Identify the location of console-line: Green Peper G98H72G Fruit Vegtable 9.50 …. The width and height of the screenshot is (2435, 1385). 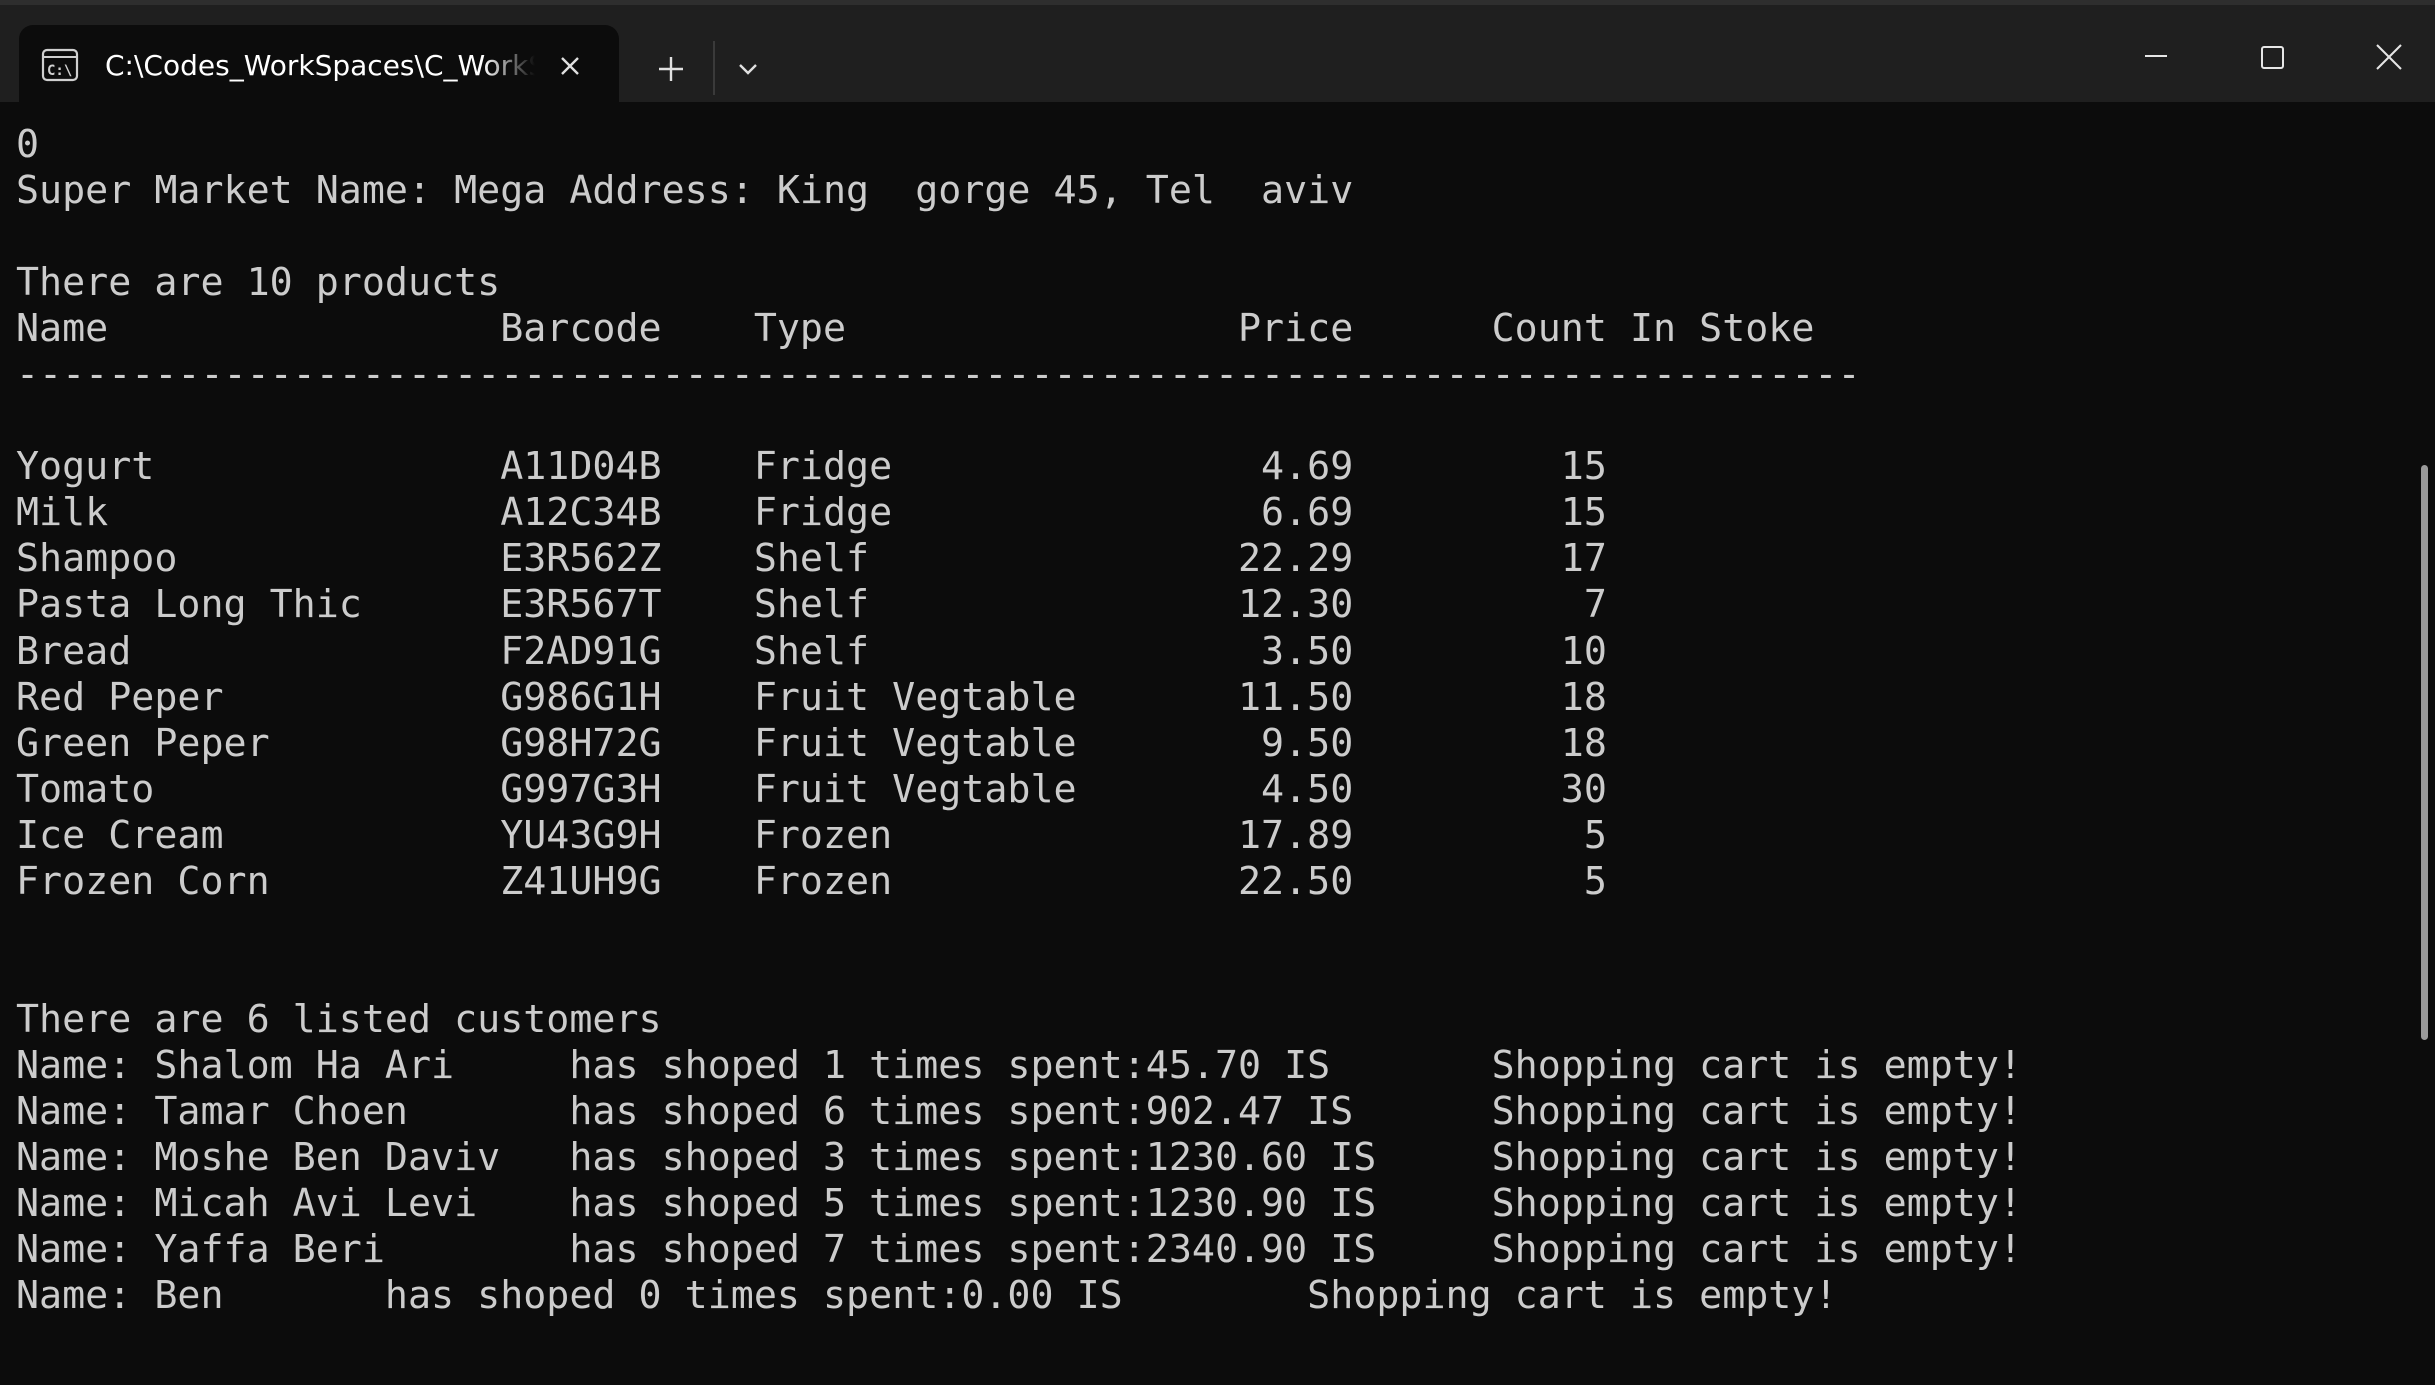
(811, 743).